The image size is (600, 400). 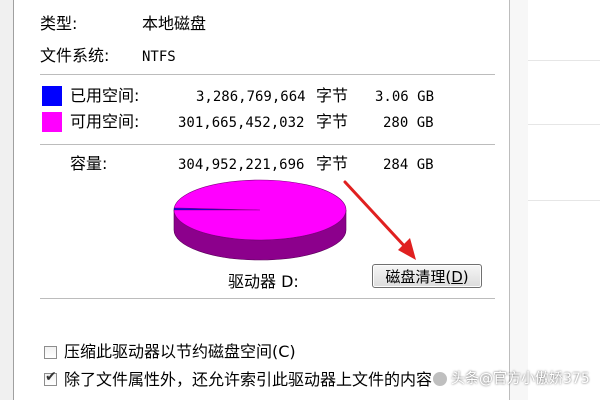 What do you see at coordinates (241, 123) in the screenshot?
I see `free-space-bytes: 301,665,452,032` at bounding box center [241, 123].